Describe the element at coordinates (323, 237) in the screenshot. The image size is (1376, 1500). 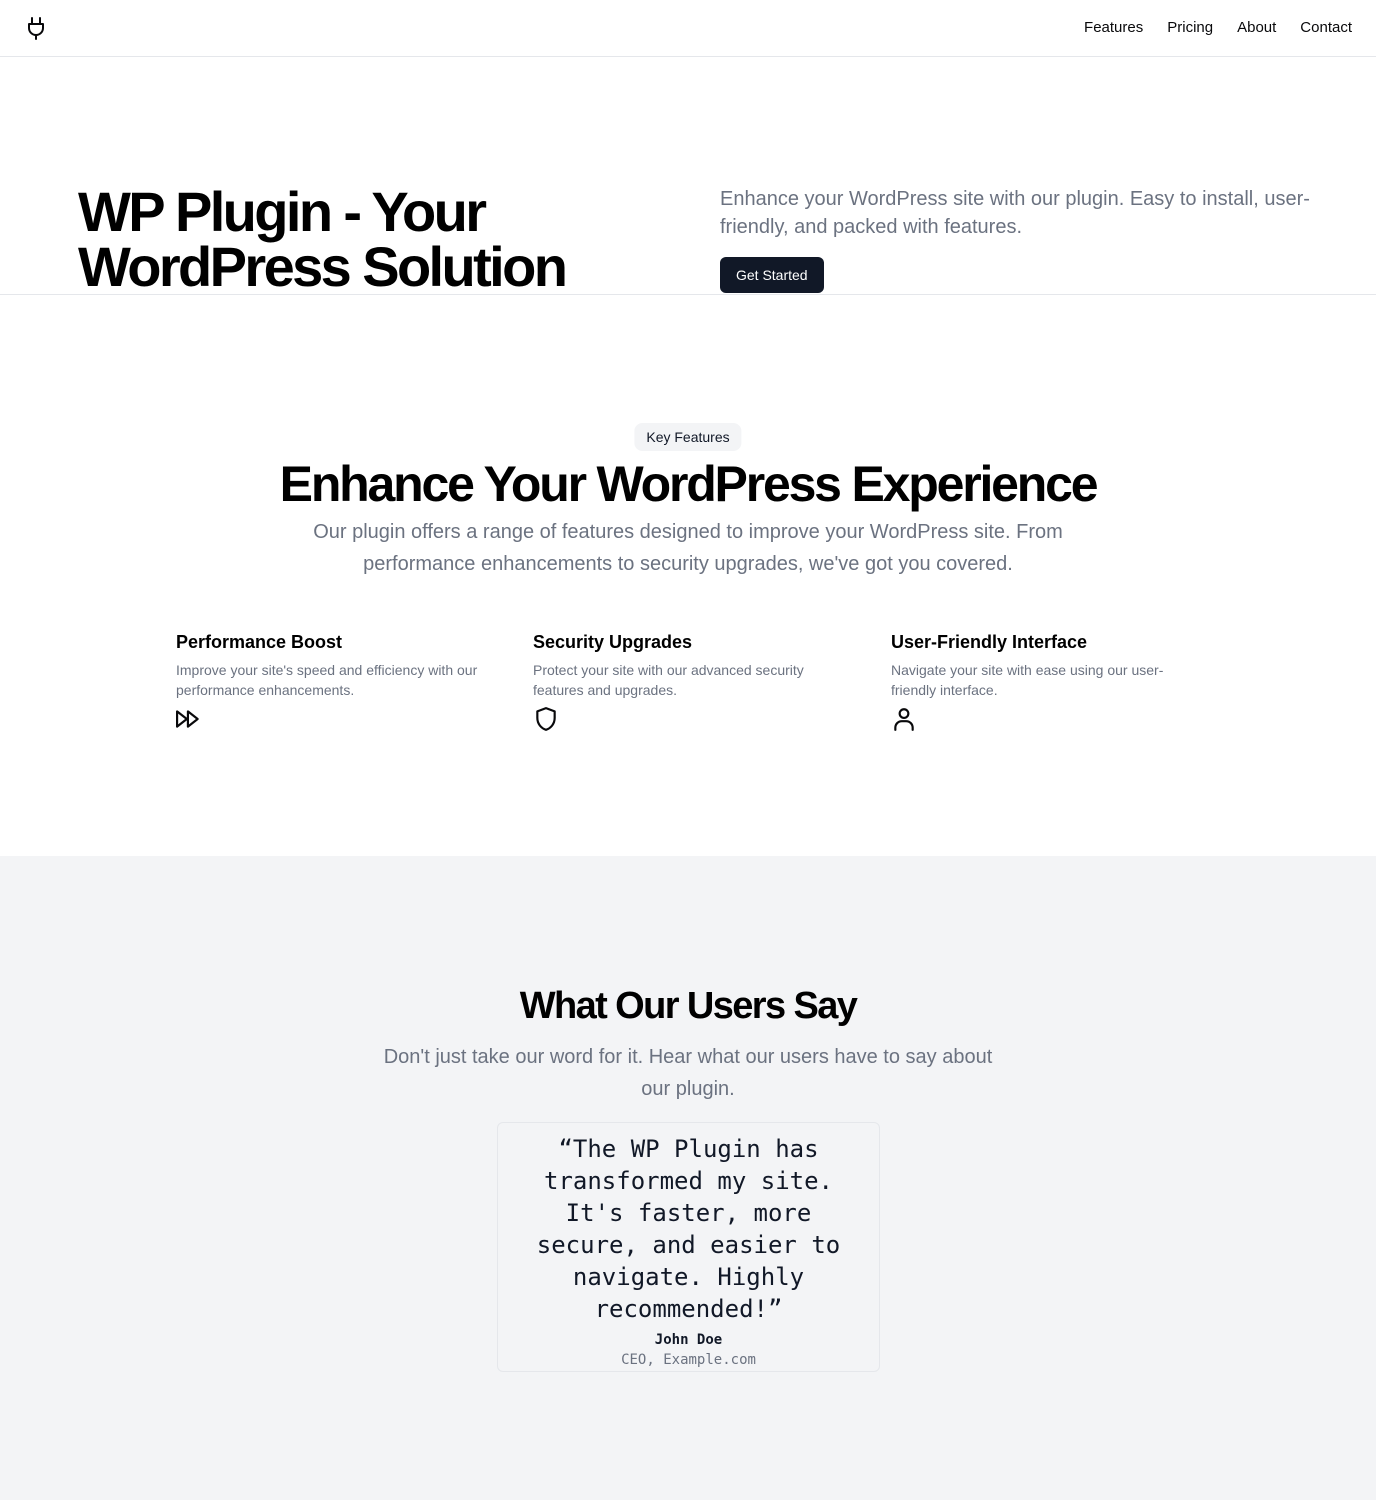
I see `hero-title: WP Plugin - Your WordPress Solution` at that location.